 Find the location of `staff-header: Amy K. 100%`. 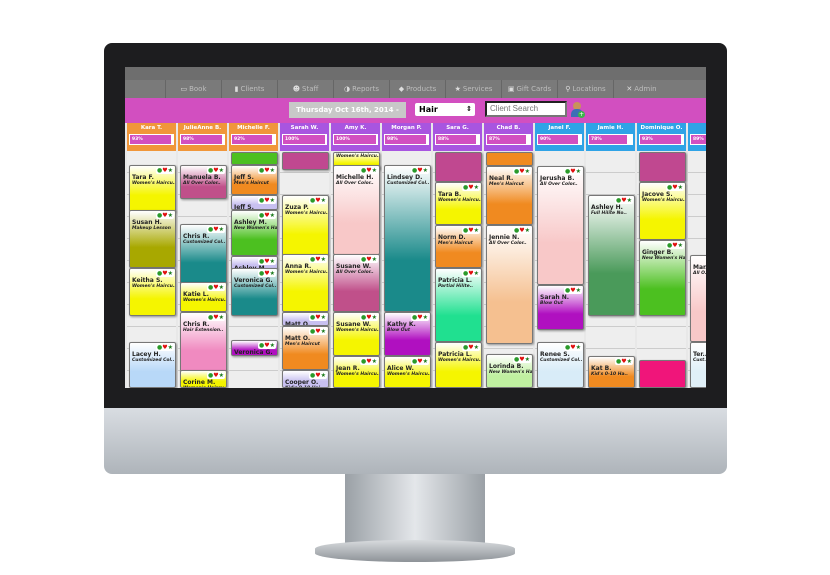

staff-header: Amy K. 100% is located at coordinates (355, 137).